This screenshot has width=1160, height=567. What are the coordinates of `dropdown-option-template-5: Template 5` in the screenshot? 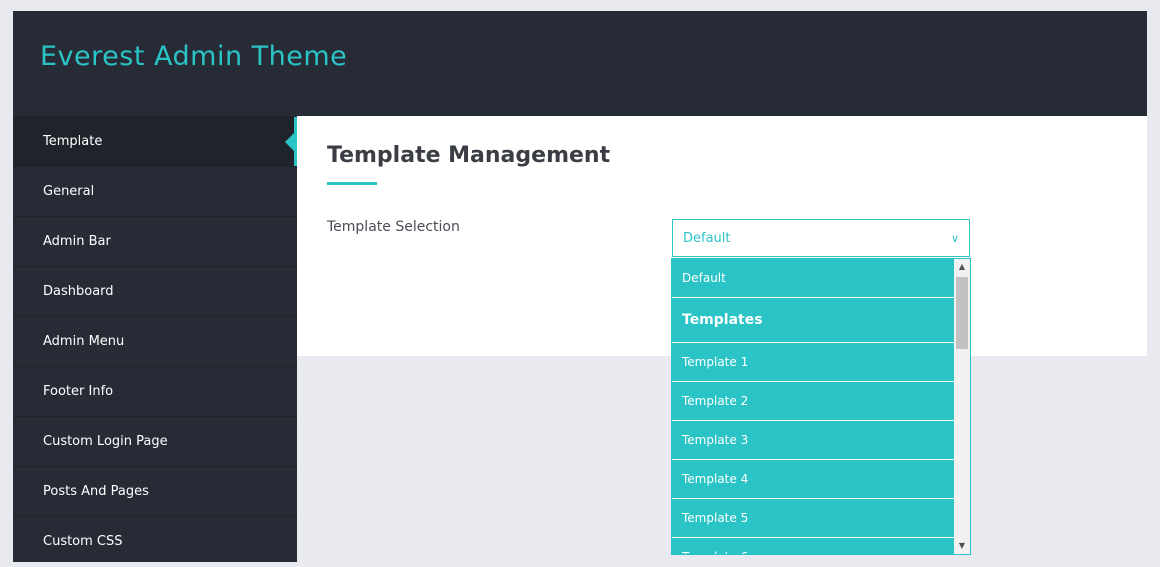 It's located at (813, 518).